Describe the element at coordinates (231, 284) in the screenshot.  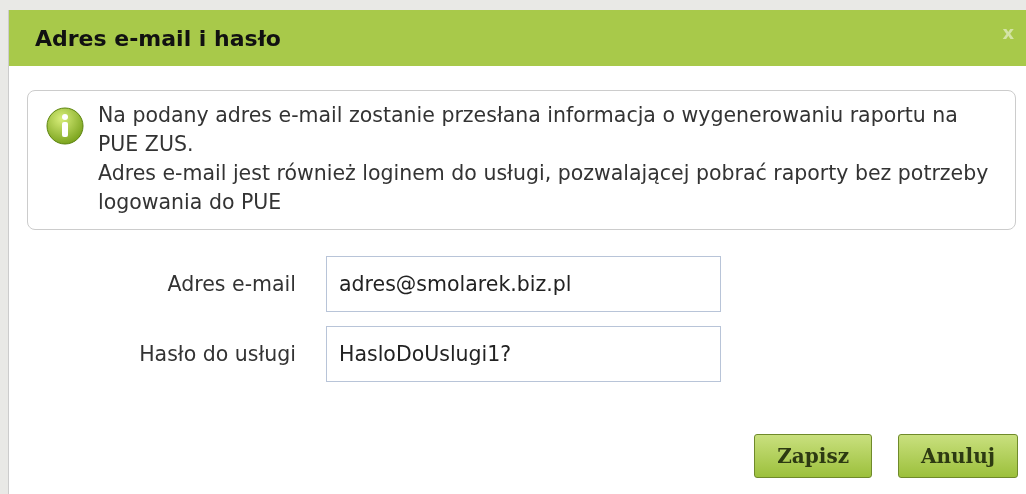
I see `field-label: Adres e-mail` at that location.